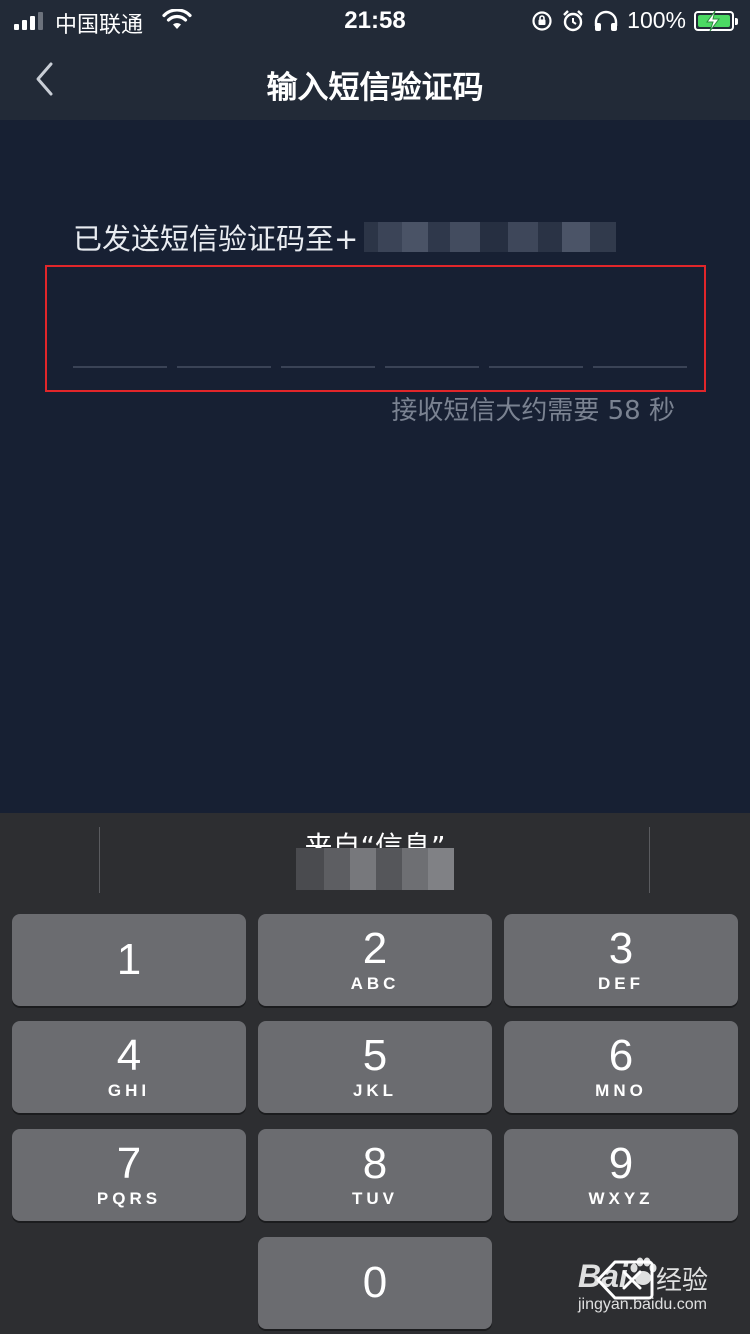 This screenshot has width=750, height=1334. Describe the element at coordinates (375, 20) in the screenshot. I see `status-bar: 中国联通 21:58 100%` at that location.